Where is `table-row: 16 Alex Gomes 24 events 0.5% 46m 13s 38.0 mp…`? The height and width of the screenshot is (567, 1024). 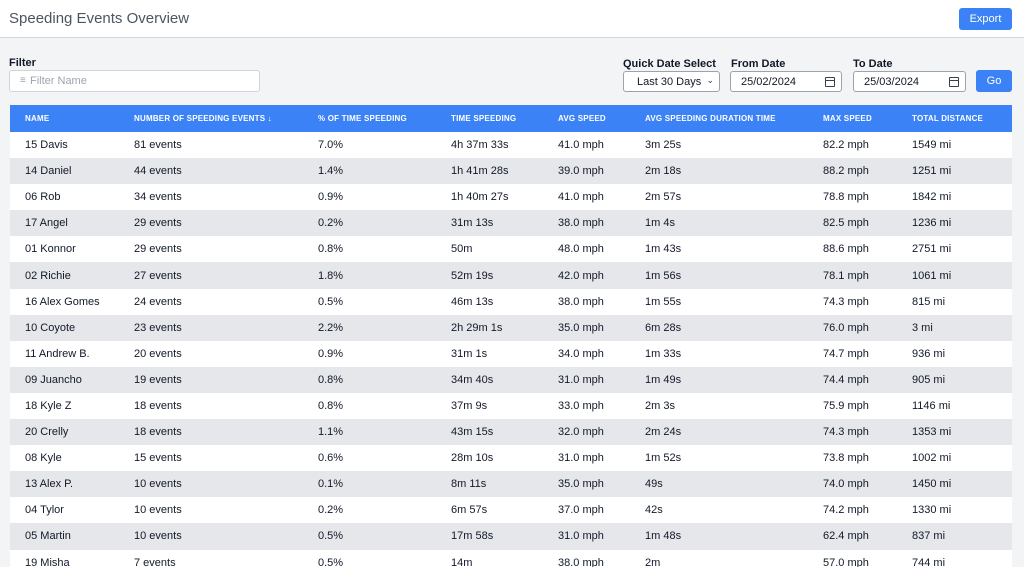 table-row: 16 Alex Gomes 24 events 0.5% 46m 13s 38.0 mp… is located at coordinates (511, 301).